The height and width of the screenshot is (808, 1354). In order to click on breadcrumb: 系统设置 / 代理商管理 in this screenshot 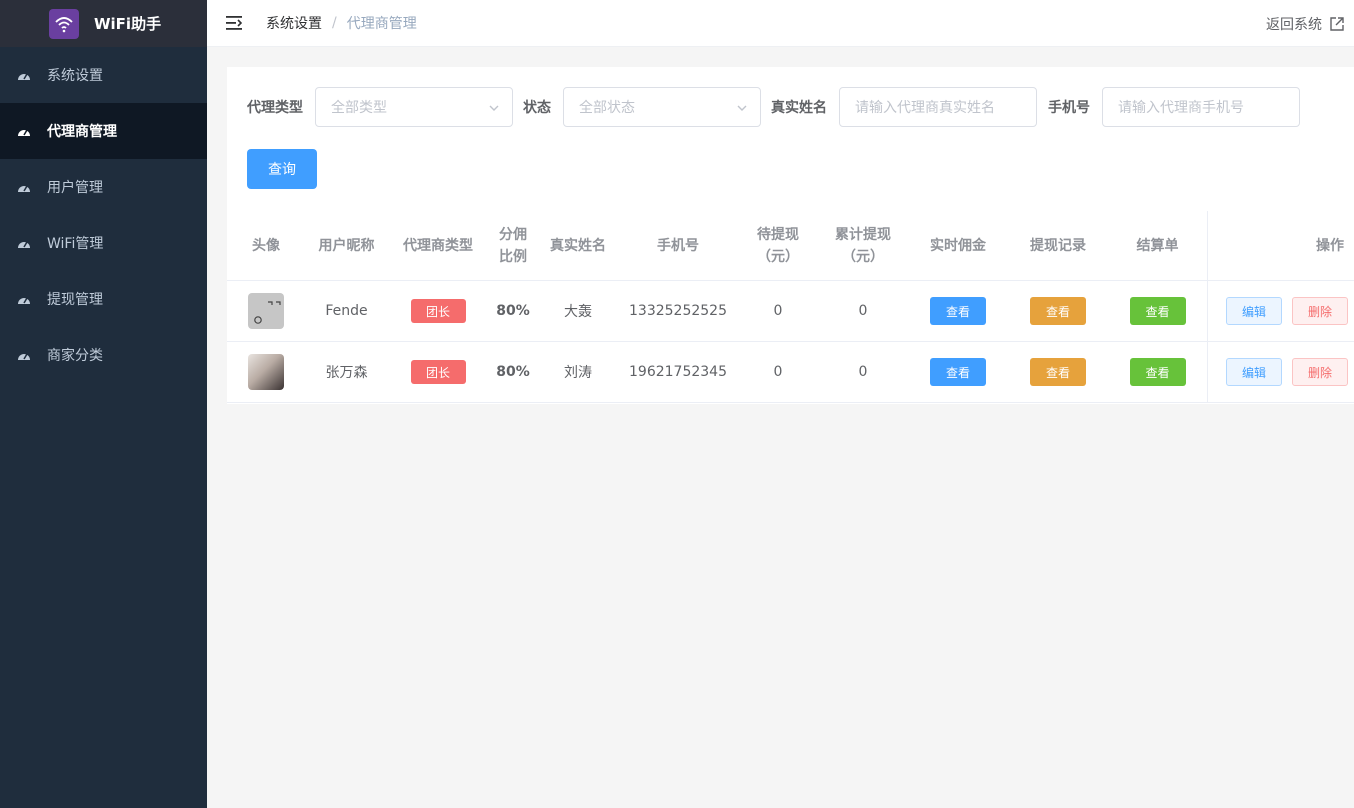, I will do `click(341, 23)`.